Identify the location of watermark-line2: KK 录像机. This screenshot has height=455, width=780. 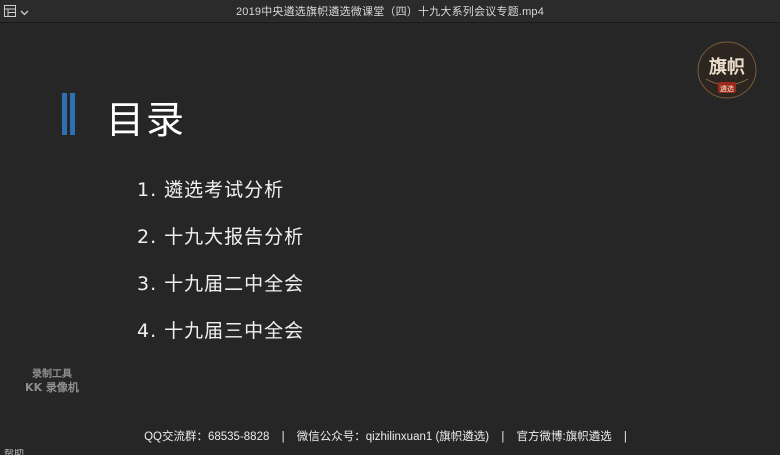
(52, 387).